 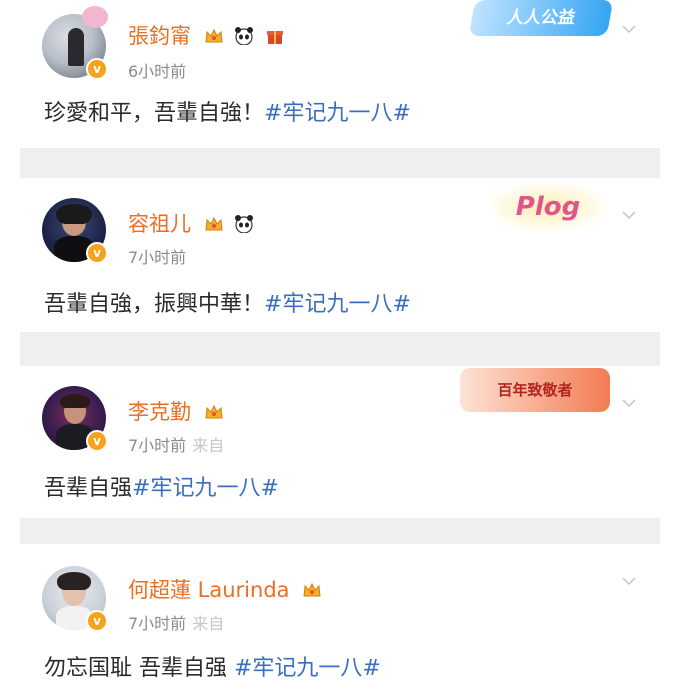 I want to click on post-text: 勿忘国耻 吾辈自强 #牢记九一八#, so click(x=212, y=668).